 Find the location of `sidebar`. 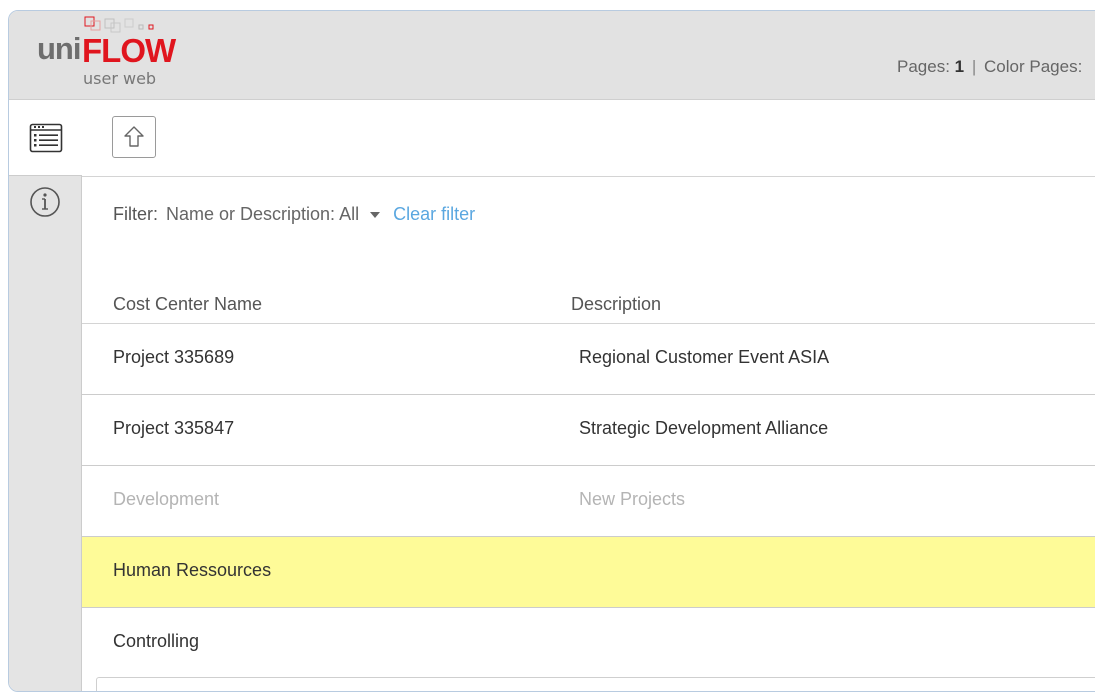

sidebar is located at coordinates (45, 395).